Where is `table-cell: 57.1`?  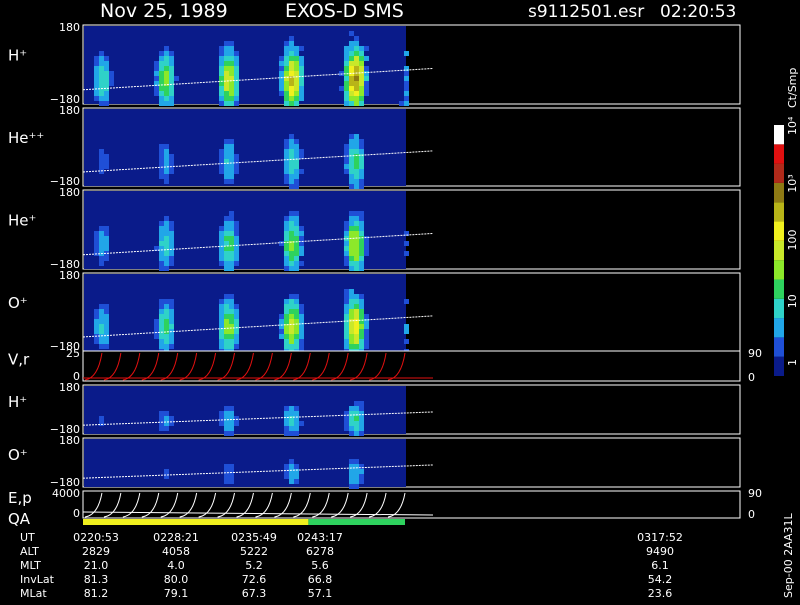 table-cell: 57.1 is located at coordinates (320, 593).